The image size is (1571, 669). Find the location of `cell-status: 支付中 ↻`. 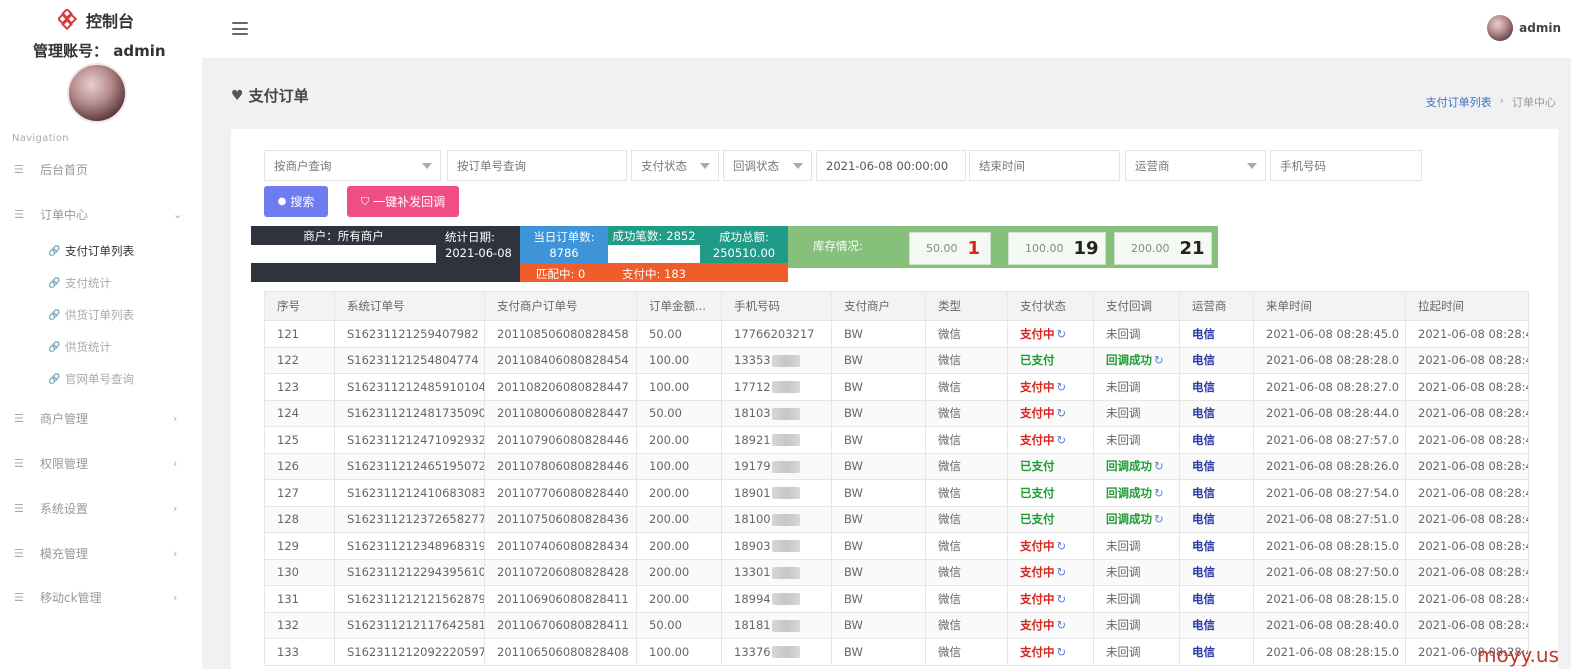

cell-status: 支付中 ↻ is located at coordinates (1050, 546).